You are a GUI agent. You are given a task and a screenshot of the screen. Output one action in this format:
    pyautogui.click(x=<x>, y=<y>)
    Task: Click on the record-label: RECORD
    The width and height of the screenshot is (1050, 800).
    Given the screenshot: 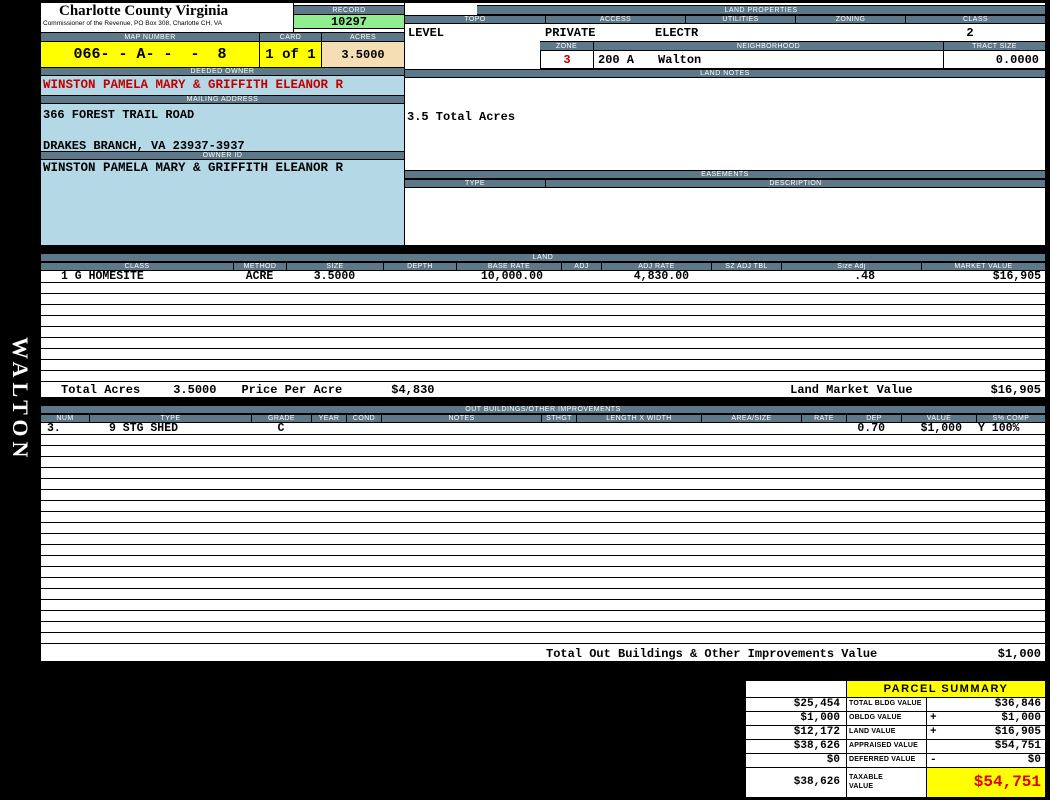 What is the action you would take?
    pyautogui.click(x=349, y=10)
    